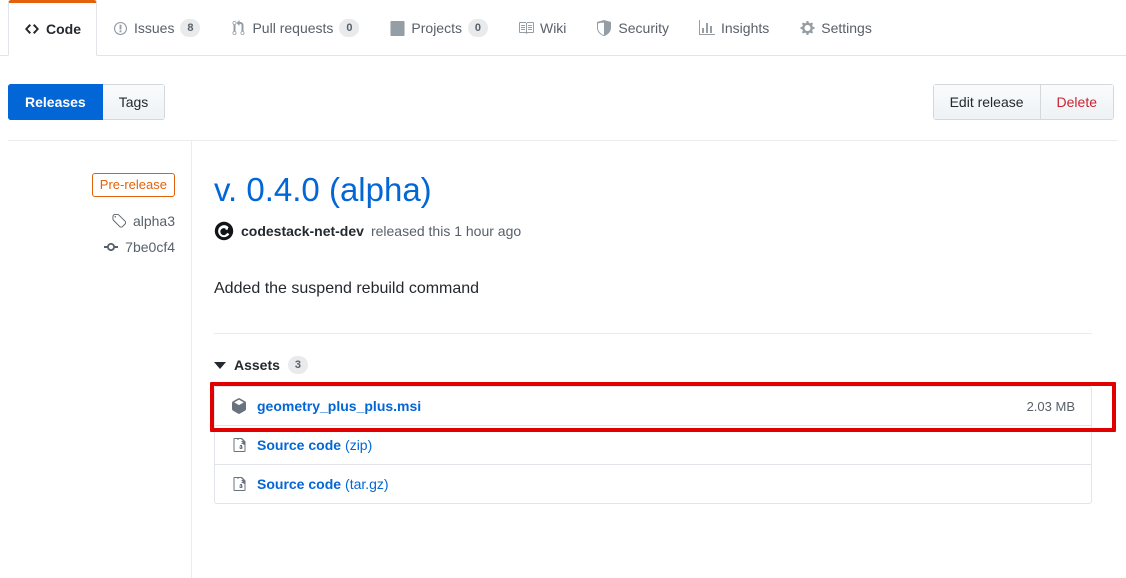 This screenshot has width=1126, height=578. What do you see at coordinates (239, 406) in the screenshot?
I see `package-icon` at bounding box center [239, 406].